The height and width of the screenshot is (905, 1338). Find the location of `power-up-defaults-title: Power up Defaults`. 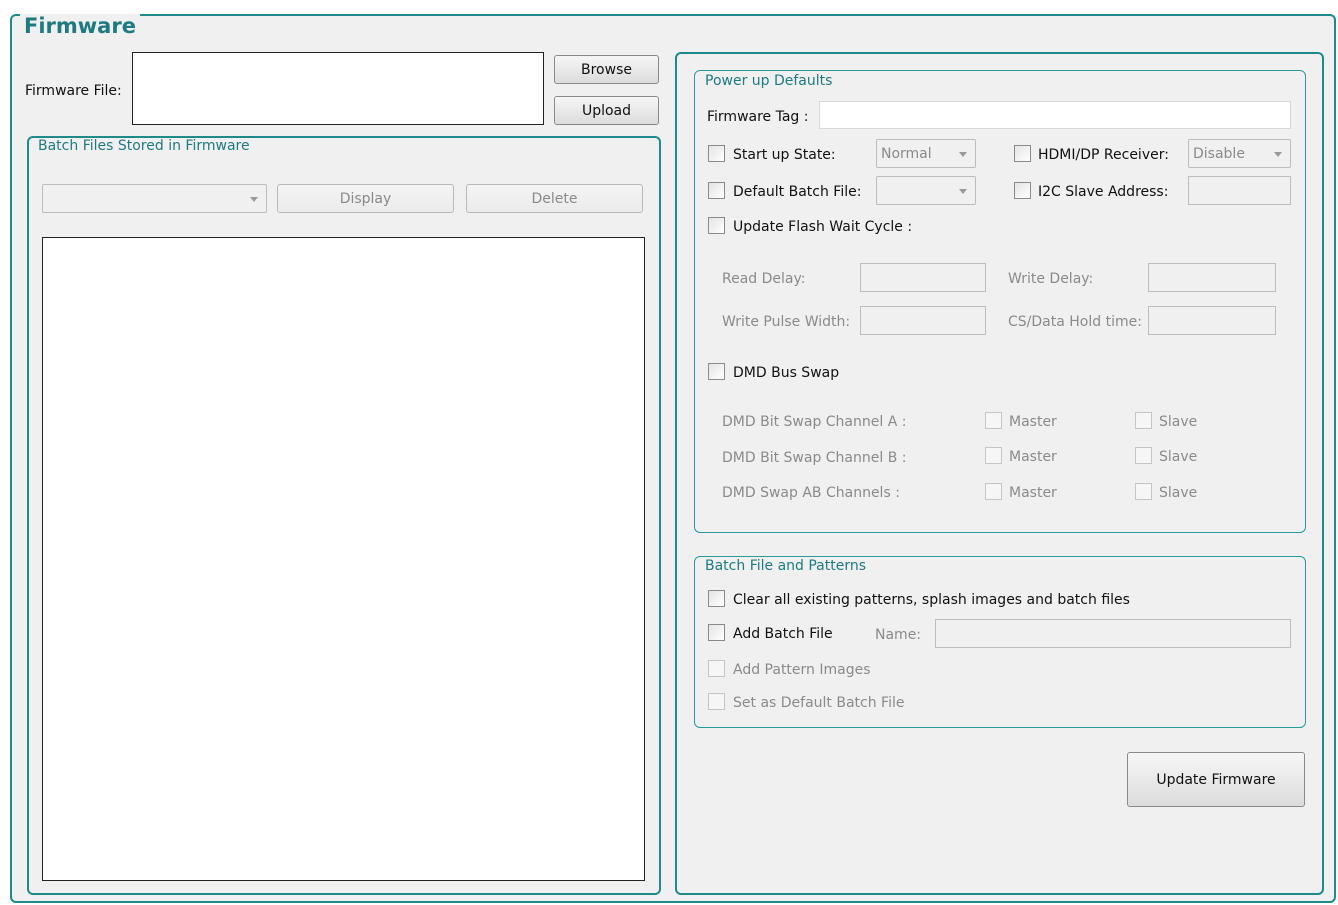

power-up-defaults-title: Power up Defaults is located at coordinates (769, 81).